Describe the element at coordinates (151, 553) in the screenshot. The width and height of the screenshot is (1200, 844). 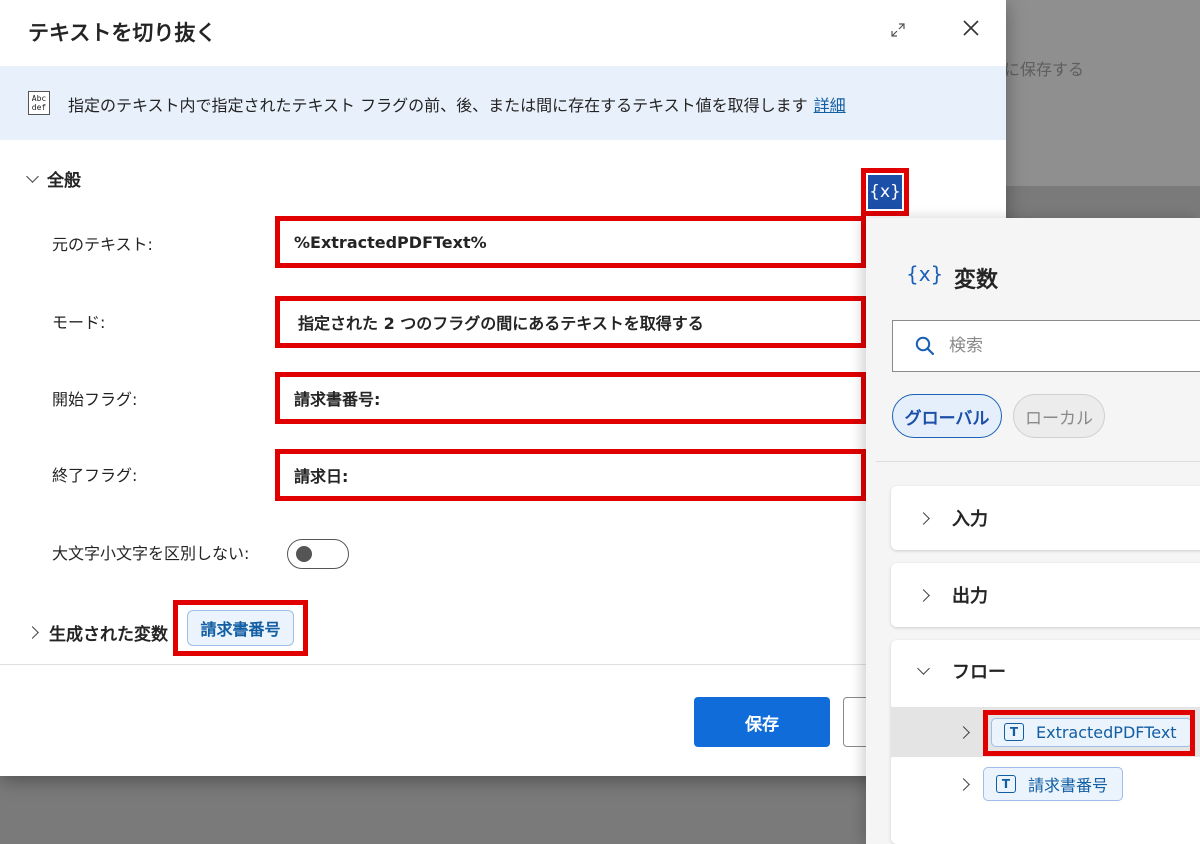
I see `ignore-case-label: 大文字小文字を区別しない:` at that location.